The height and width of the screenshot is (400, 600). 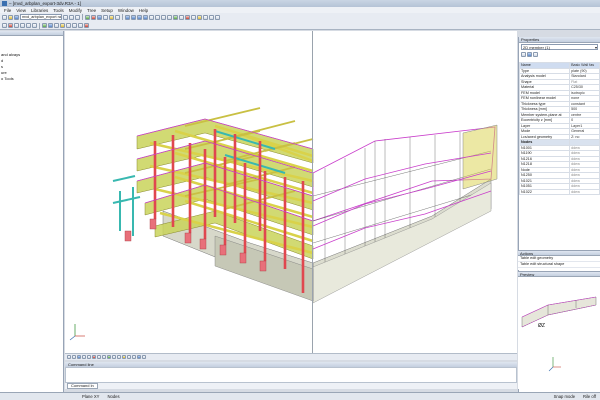 What do you see at coordinates (86, 26) in the screenshot?
I see `check-button` at bounding box center [86, 26].